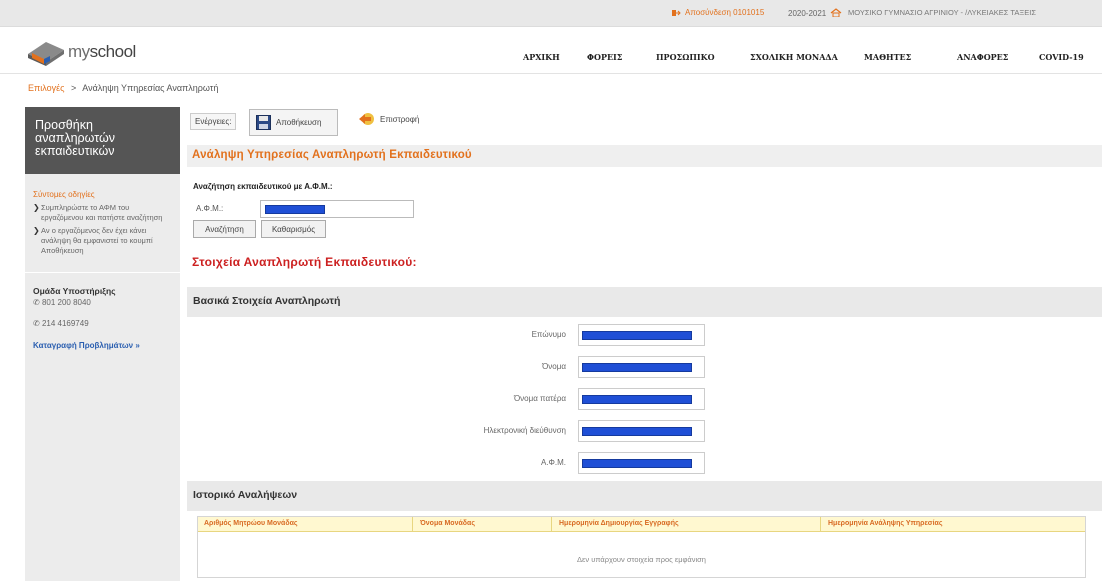 The image size is (1102, 581). I want to click on fathername-field, so click(641, 399).